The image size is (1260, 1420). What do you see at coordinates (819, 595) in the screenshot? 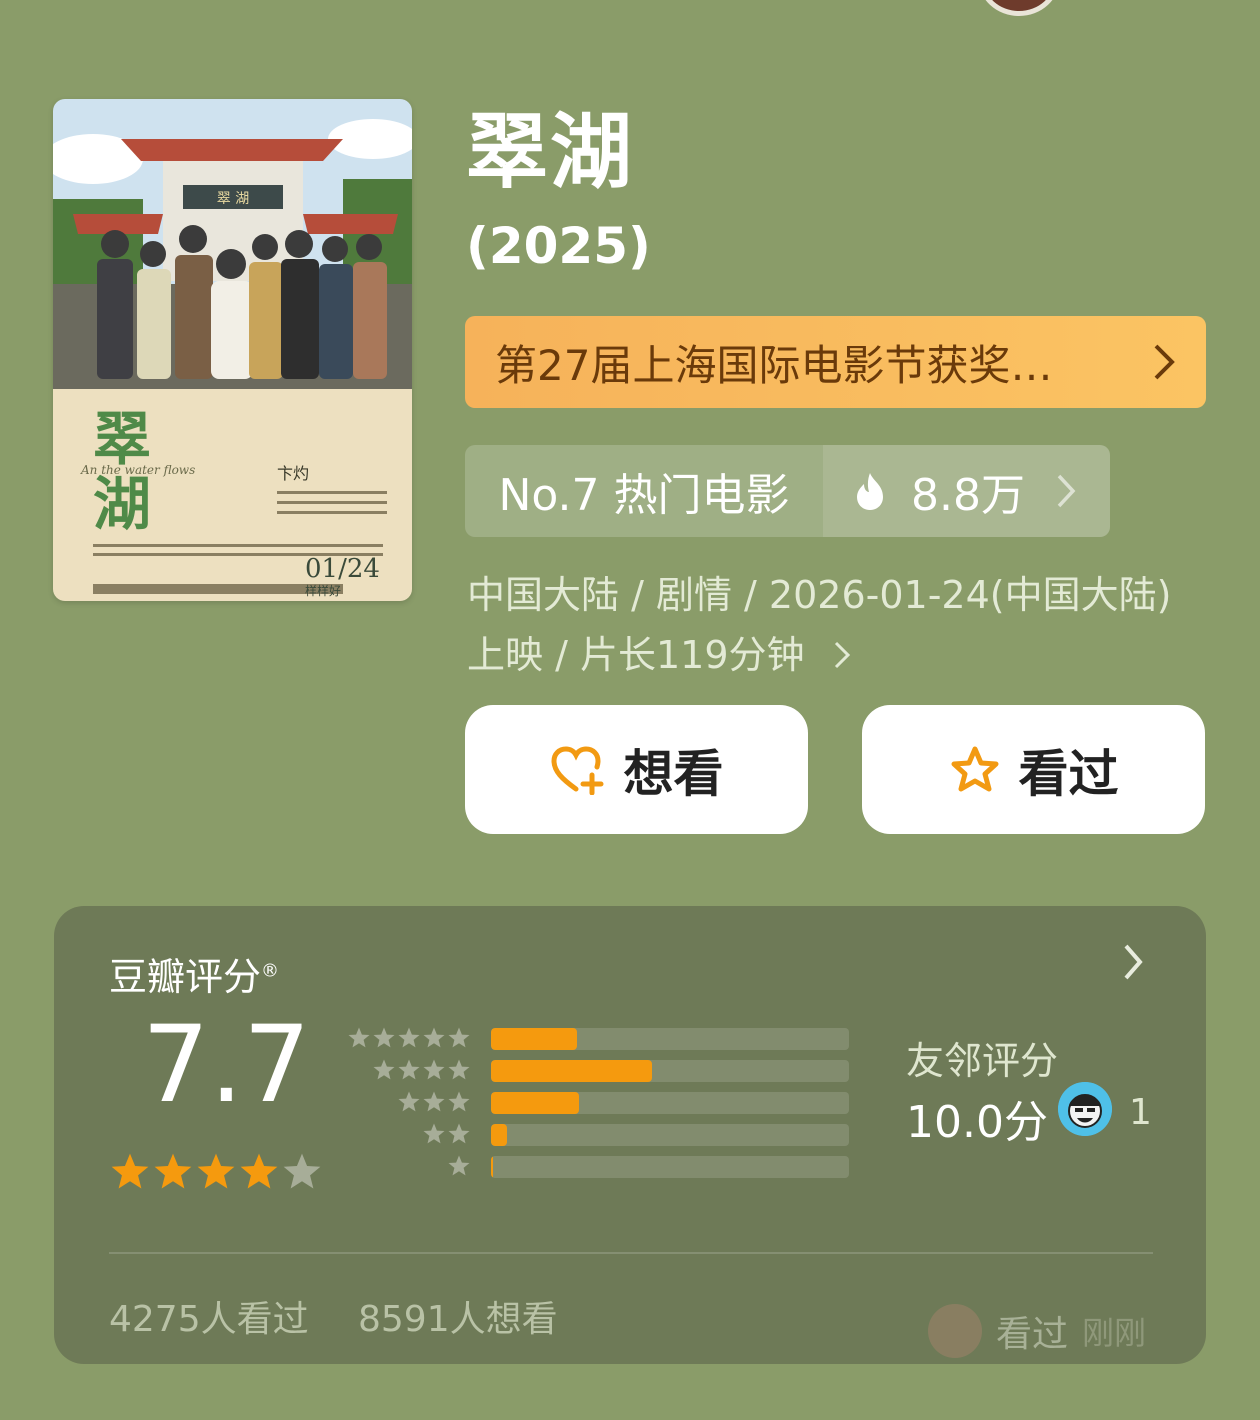
I see `meta-line-1: 中国大陆 / 剧情 / 2026-01-24(中国大陆)` at bounding box center [819, 595].